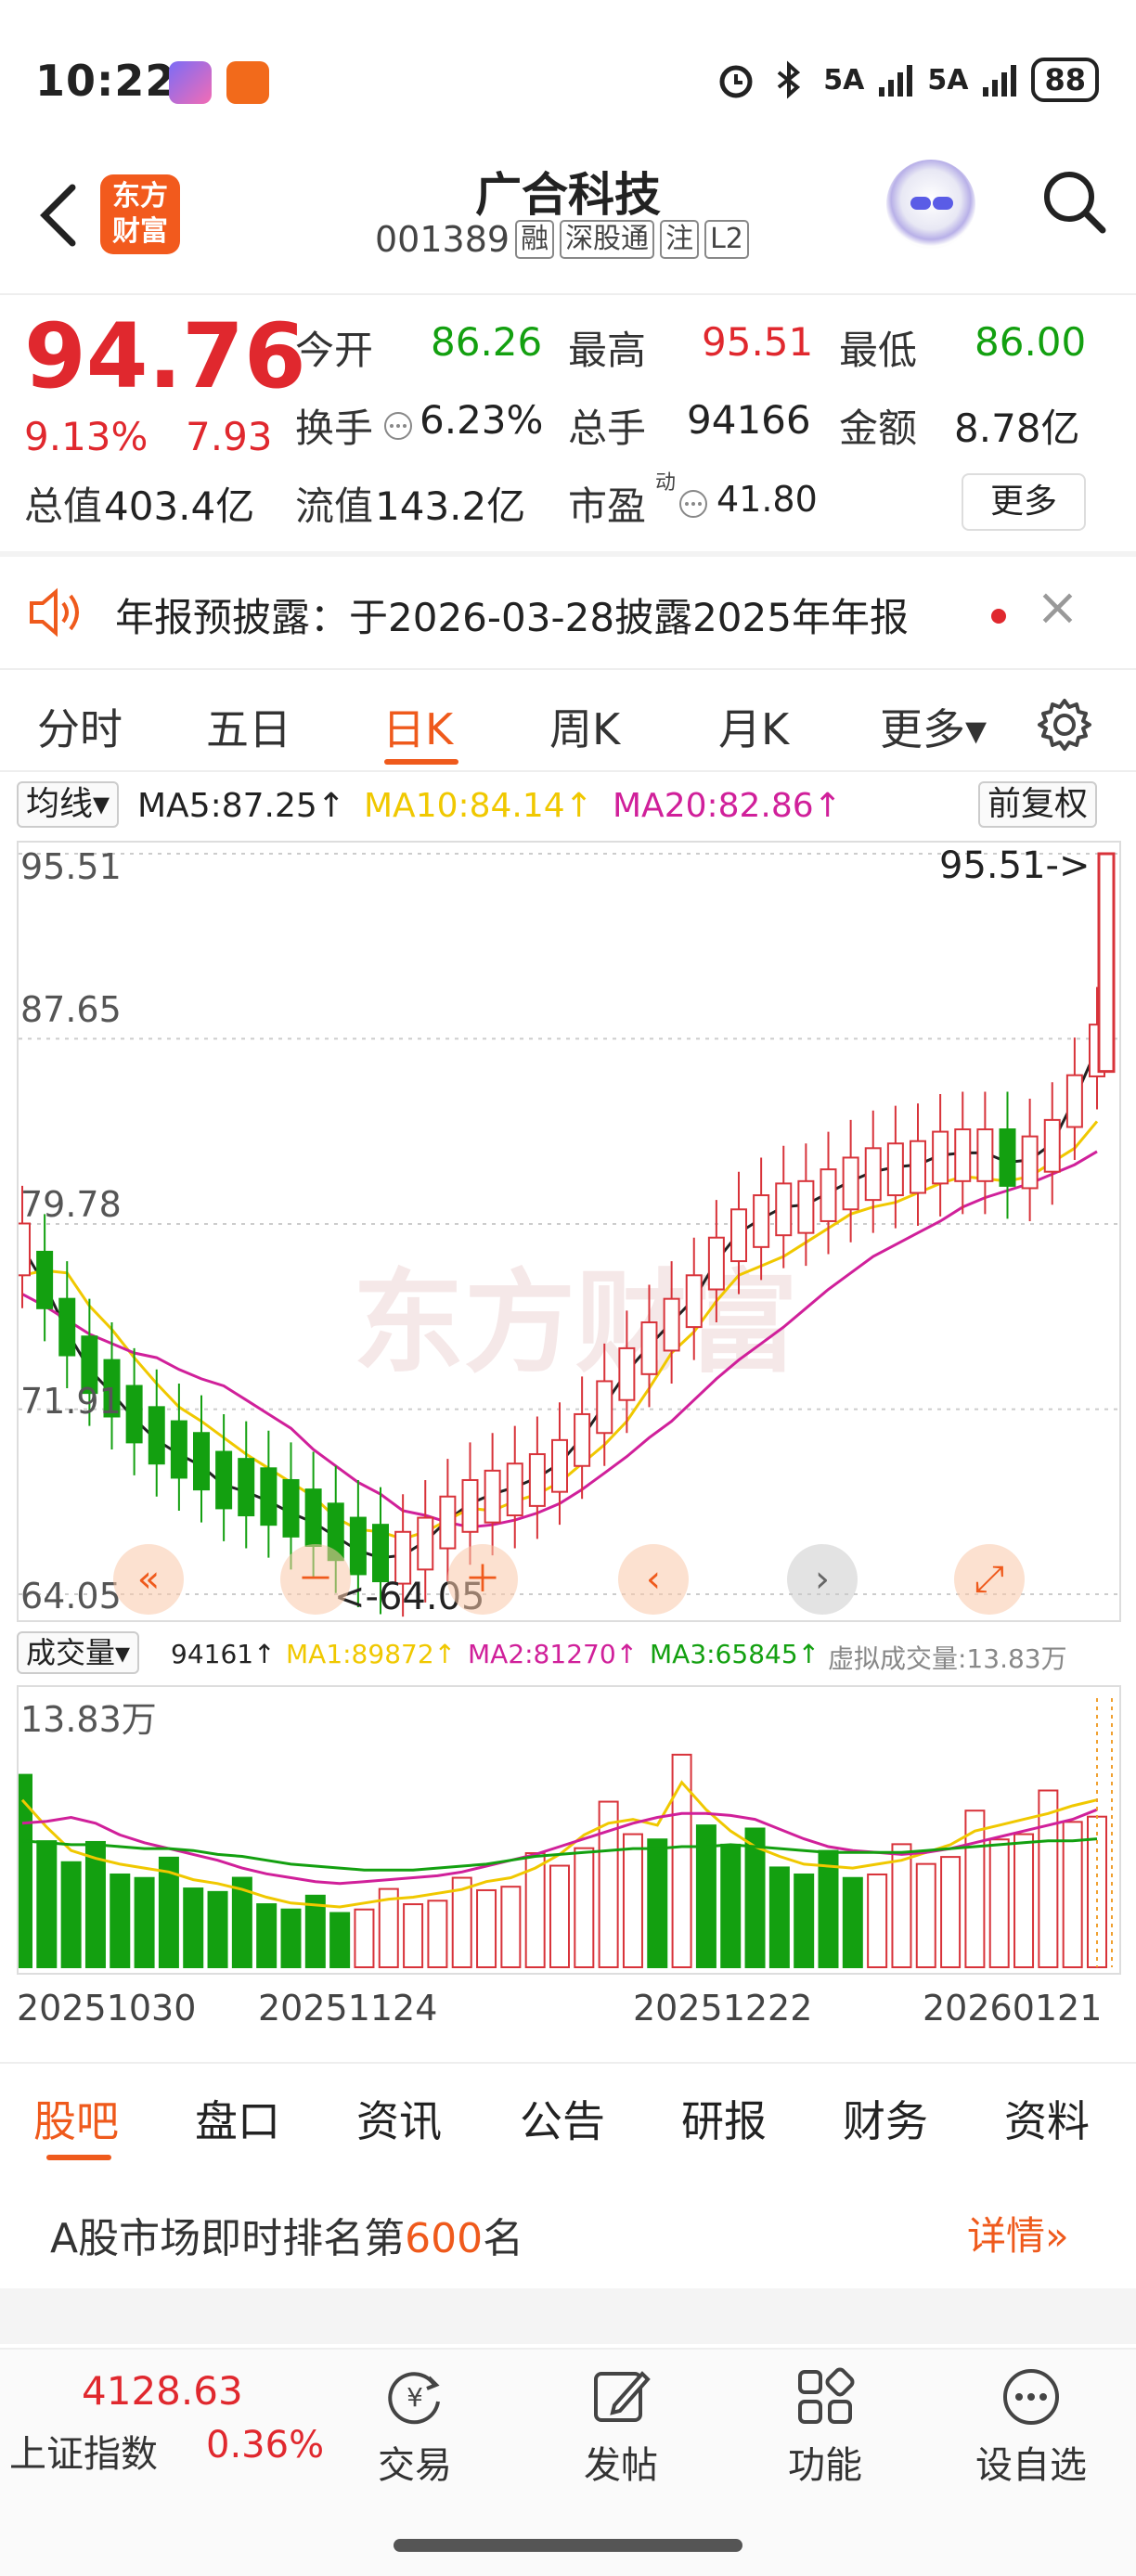 This screenshot has width=1136, height=2576. Describe the element at coordinates (399, 2118) in the screenshot. I see `tab-news: 资讯` at that location.